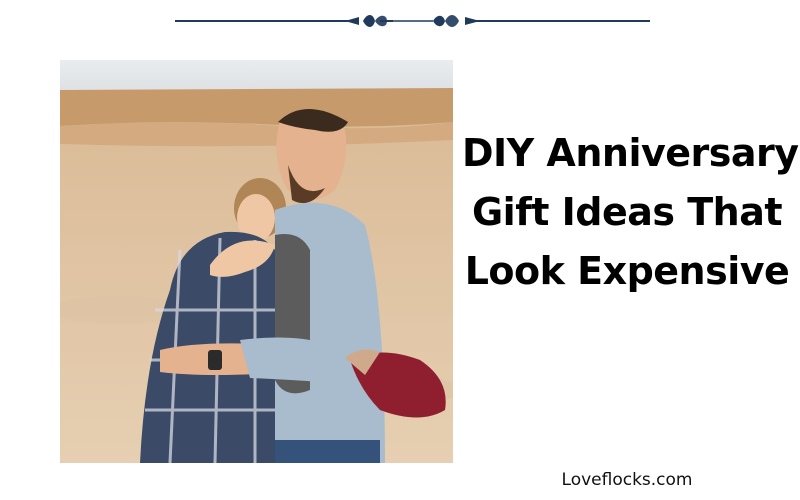 The width and height of the screenshot is (800, 500). What do you see at coordinates (627, 480) in the screenshot?
I see `site-url: Loveflocks.com` at bounding box center [627, 480].